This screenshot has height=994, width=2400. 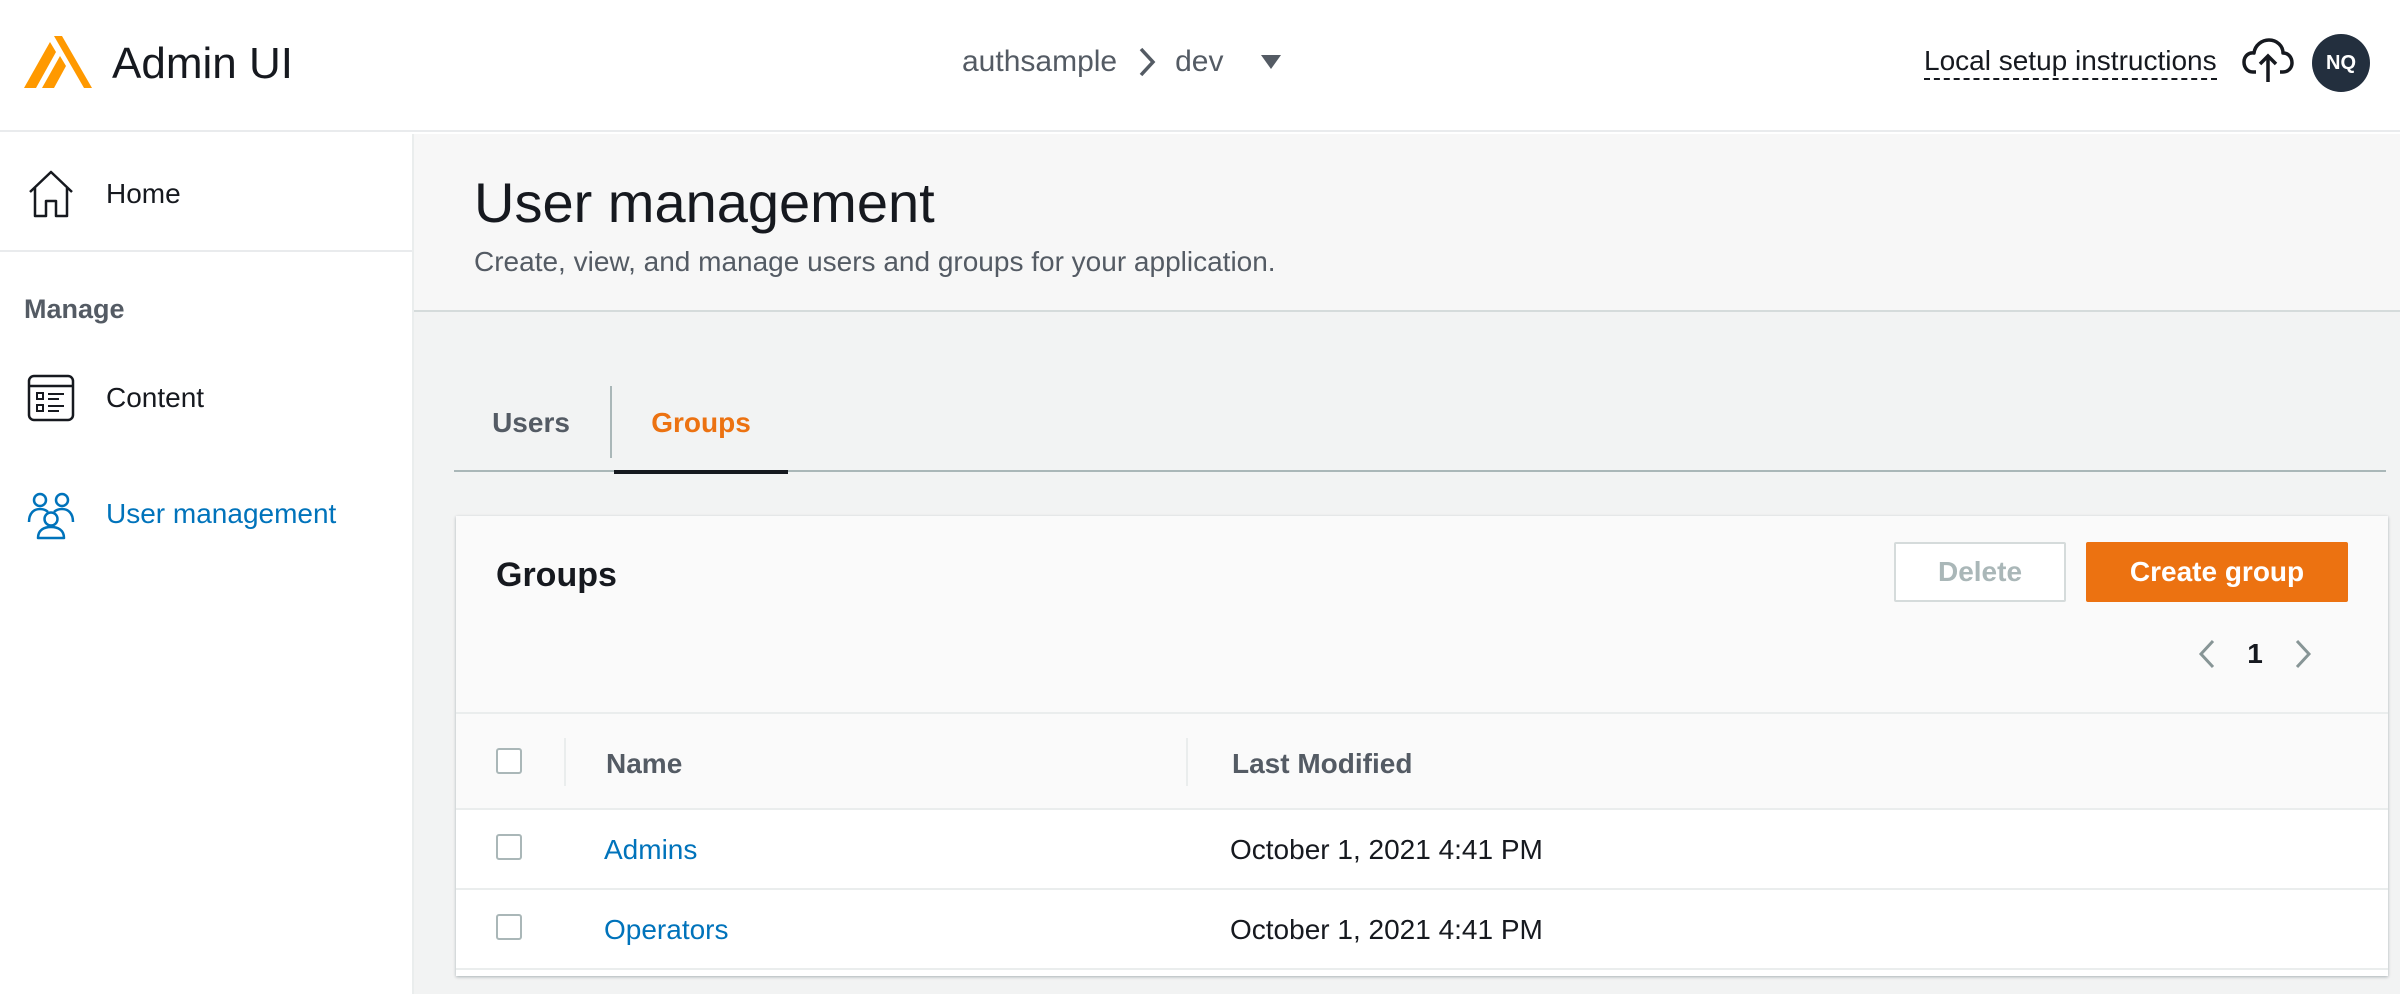 What do you see at coordinates (143, 193) in the screenshot?
I see `sidebar-item-label: Home` at bounding box center [143, 193].